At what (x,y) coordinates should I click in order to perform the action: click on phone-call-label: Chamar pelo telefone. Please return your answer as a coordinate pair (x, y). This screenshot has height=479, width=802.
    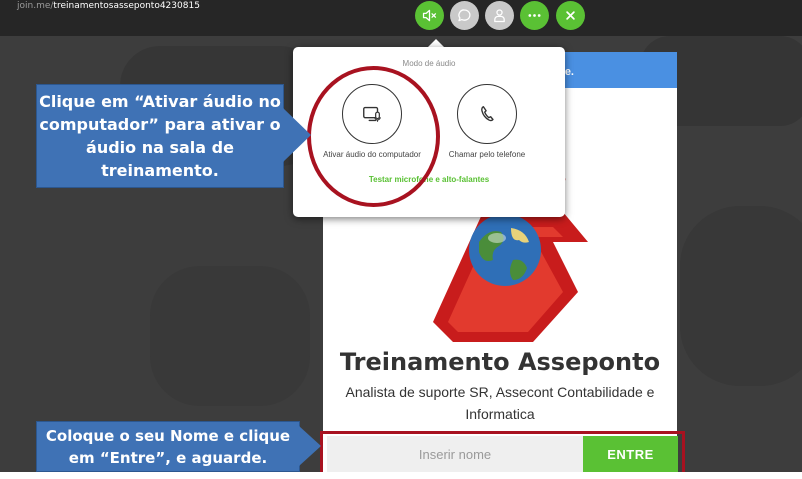
    Looking at the image, I should click on (487, 154).